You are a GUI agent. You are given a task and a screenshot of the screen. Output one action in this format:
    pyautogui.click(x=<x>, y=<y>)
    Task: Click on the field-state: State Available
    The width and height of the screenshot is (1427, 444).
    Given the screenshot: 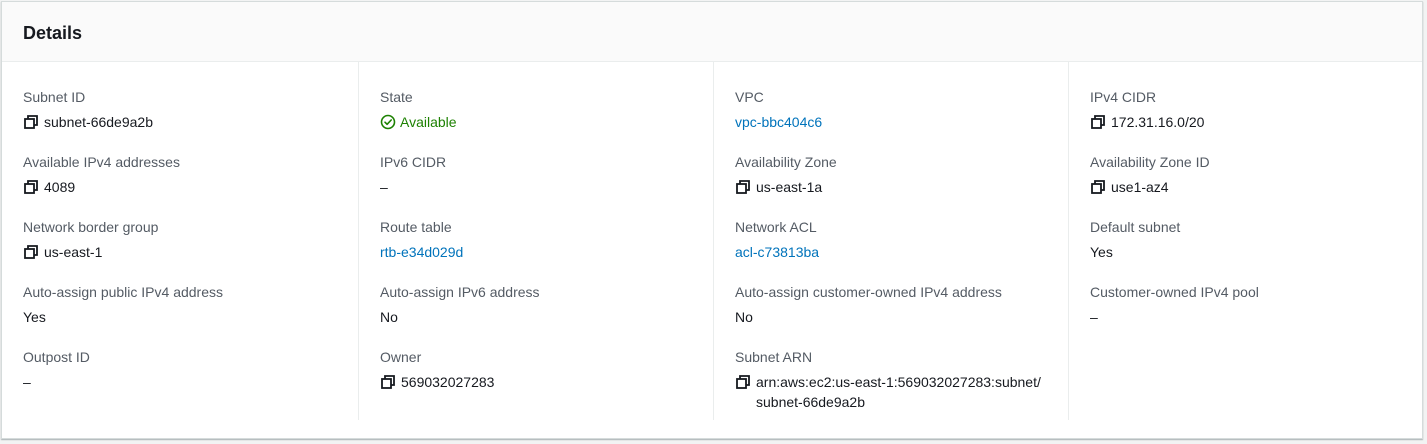 What is the action you would take?
    pyautogui.click(x=536, y=120)
    